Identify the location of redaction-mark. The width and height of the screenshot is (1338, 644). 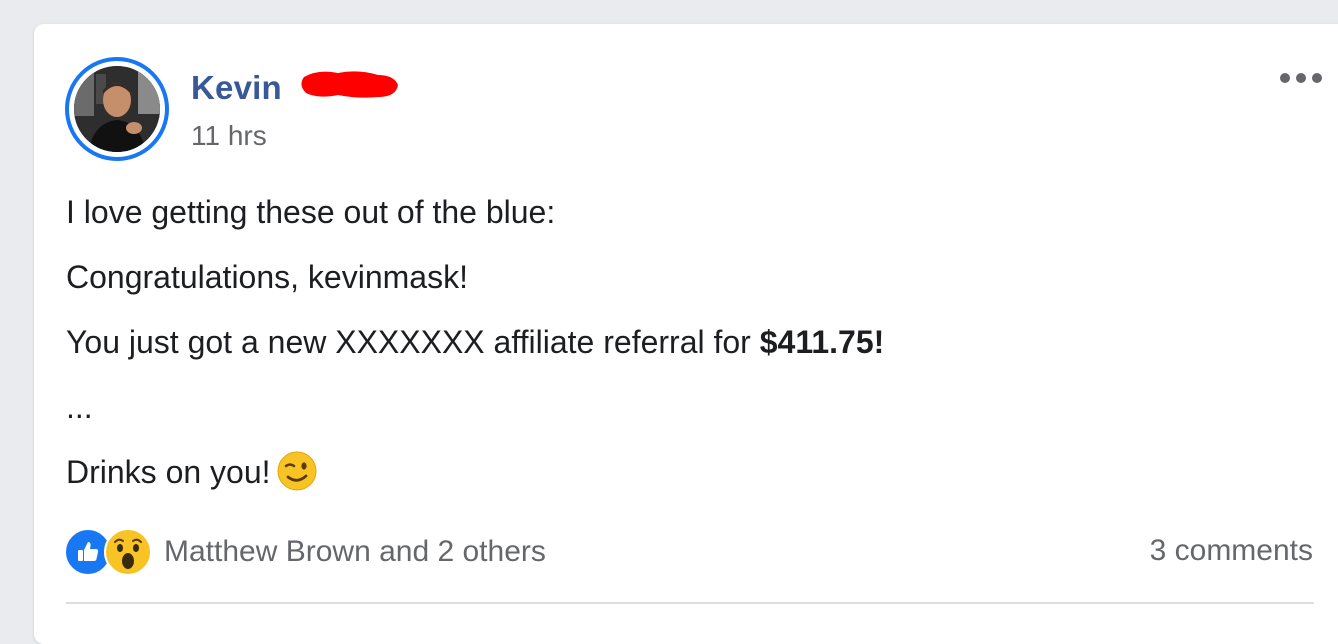
(350, 87).